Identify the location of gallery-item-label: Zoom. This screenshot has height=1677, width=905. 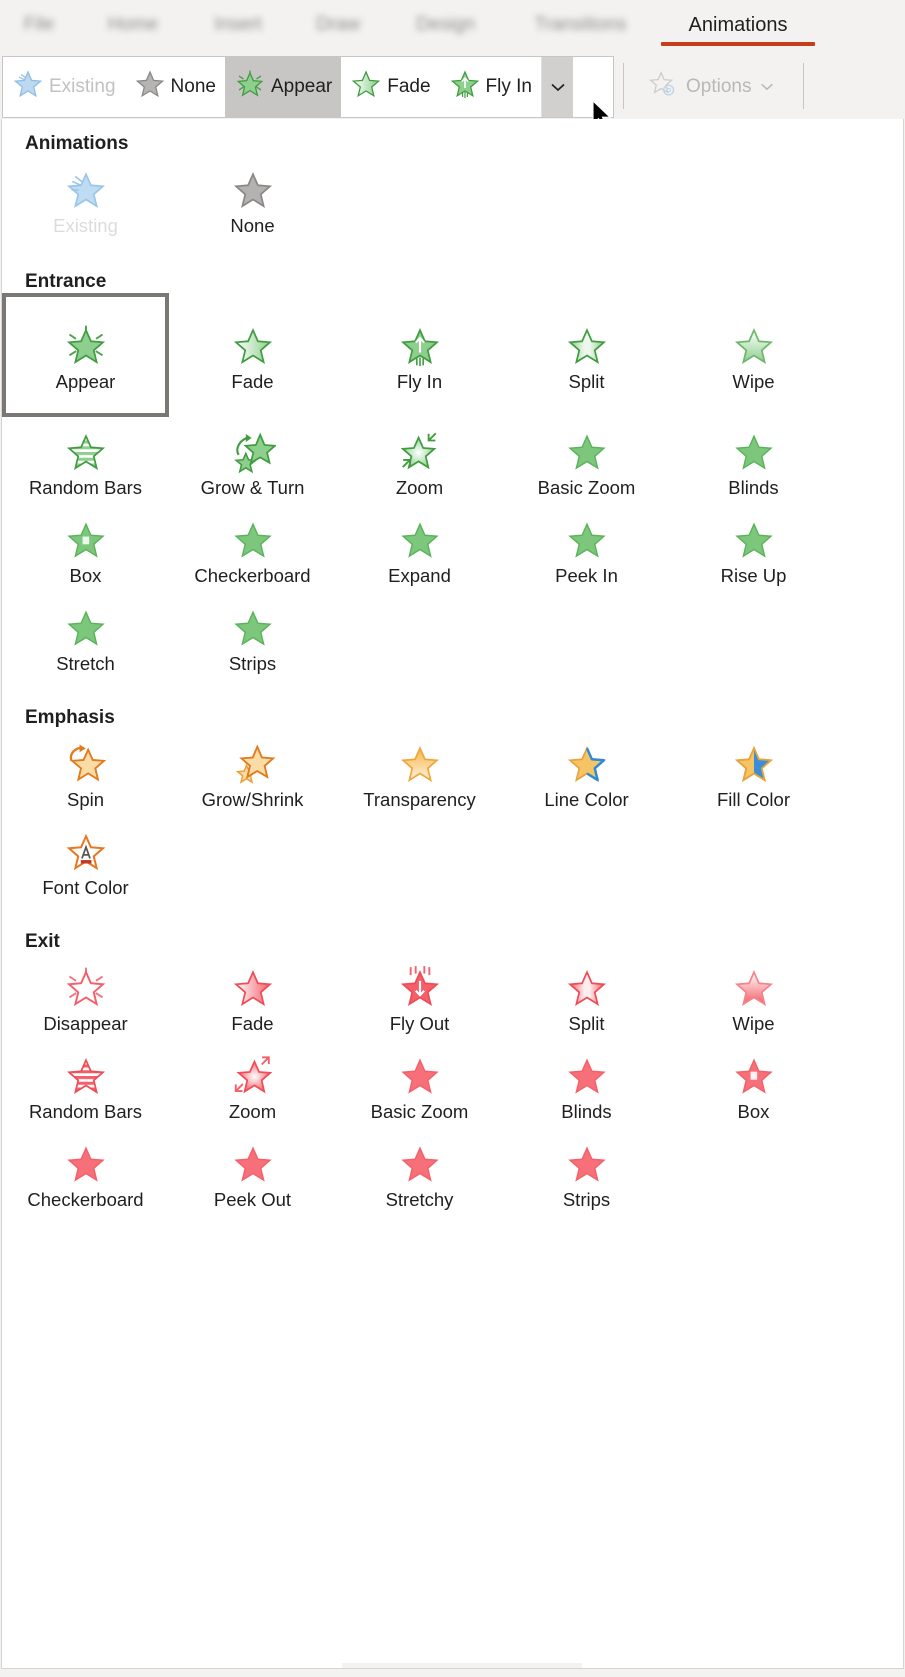
(252, 1111).